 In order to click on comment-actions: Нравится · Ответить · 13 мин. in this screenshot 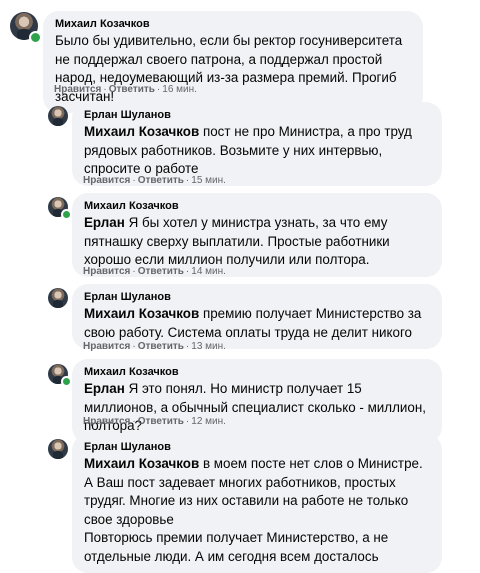, I will do `click(154, 346)`.